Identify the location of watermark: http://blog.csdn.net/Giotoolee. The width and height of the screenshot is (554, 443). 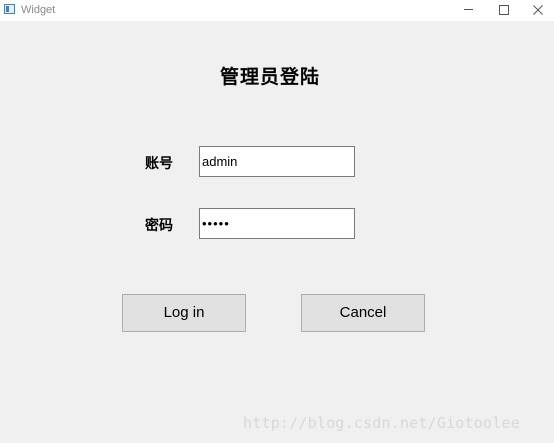
(381, 423).